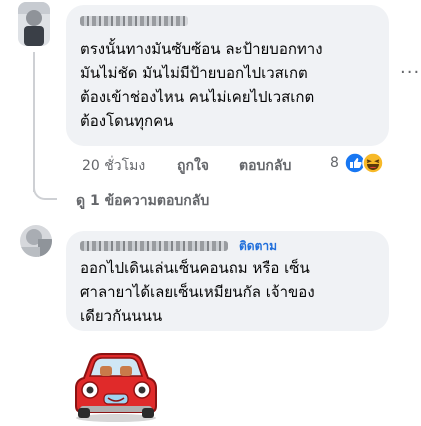  Describe the element at coordinates (373, 163) in the screenshot. I see `haha-icon` at that location.